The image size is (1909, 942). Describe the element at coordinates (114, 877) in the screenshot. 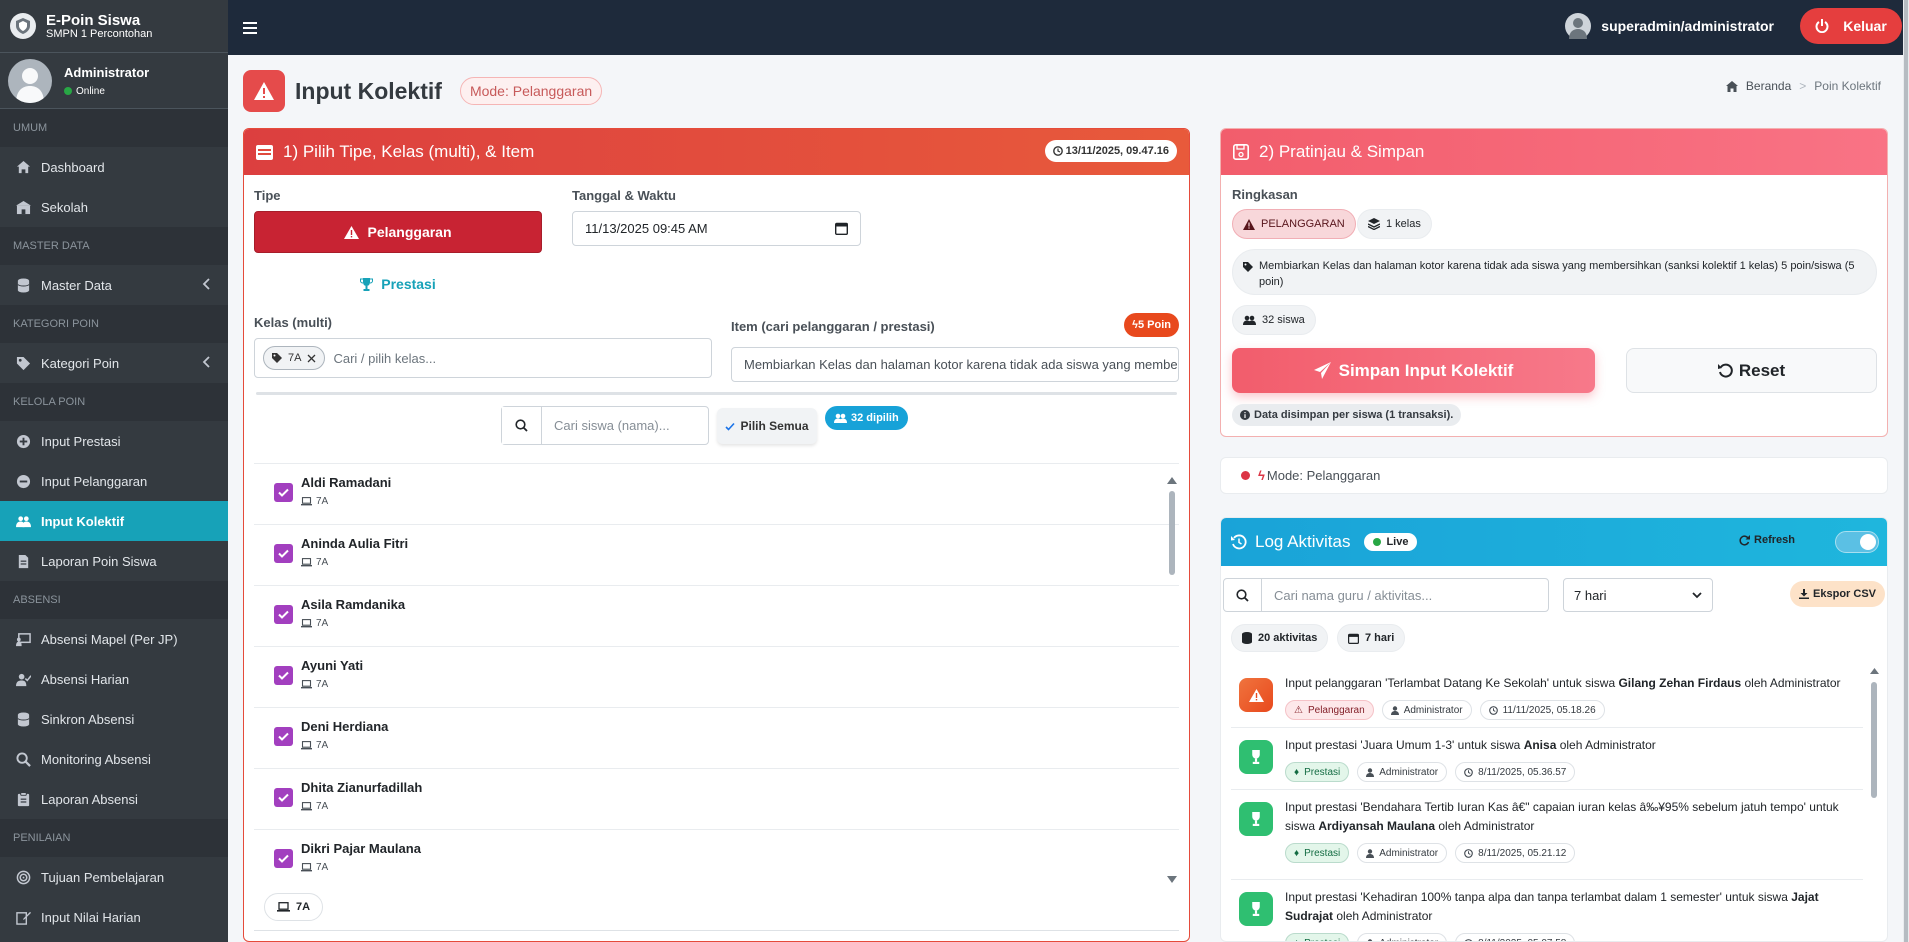

I see `sidebar-item-tujuan-pembelajaran: Tujuan Pembelajaran` at that location.